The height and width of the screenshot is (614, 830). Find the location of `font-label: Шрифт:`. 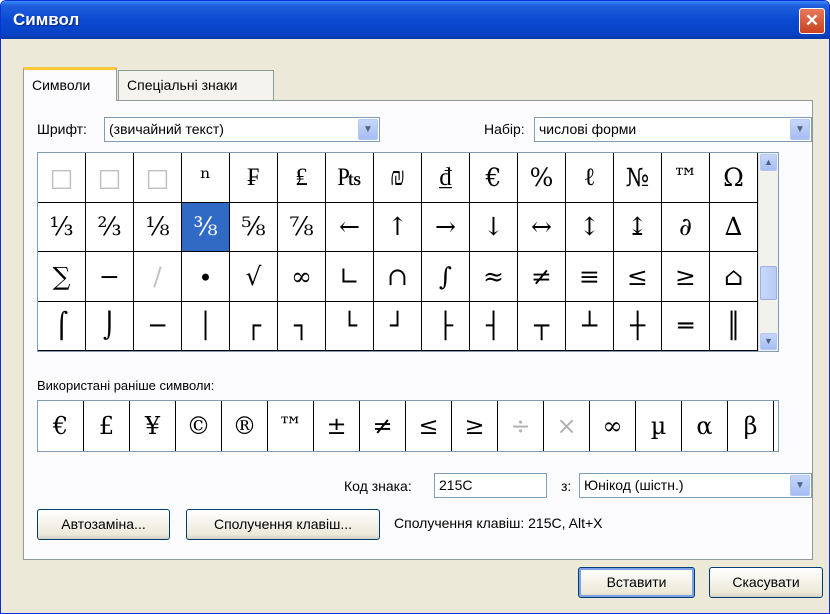

font-label: Шрифт: is located at coordinates (62, 129).